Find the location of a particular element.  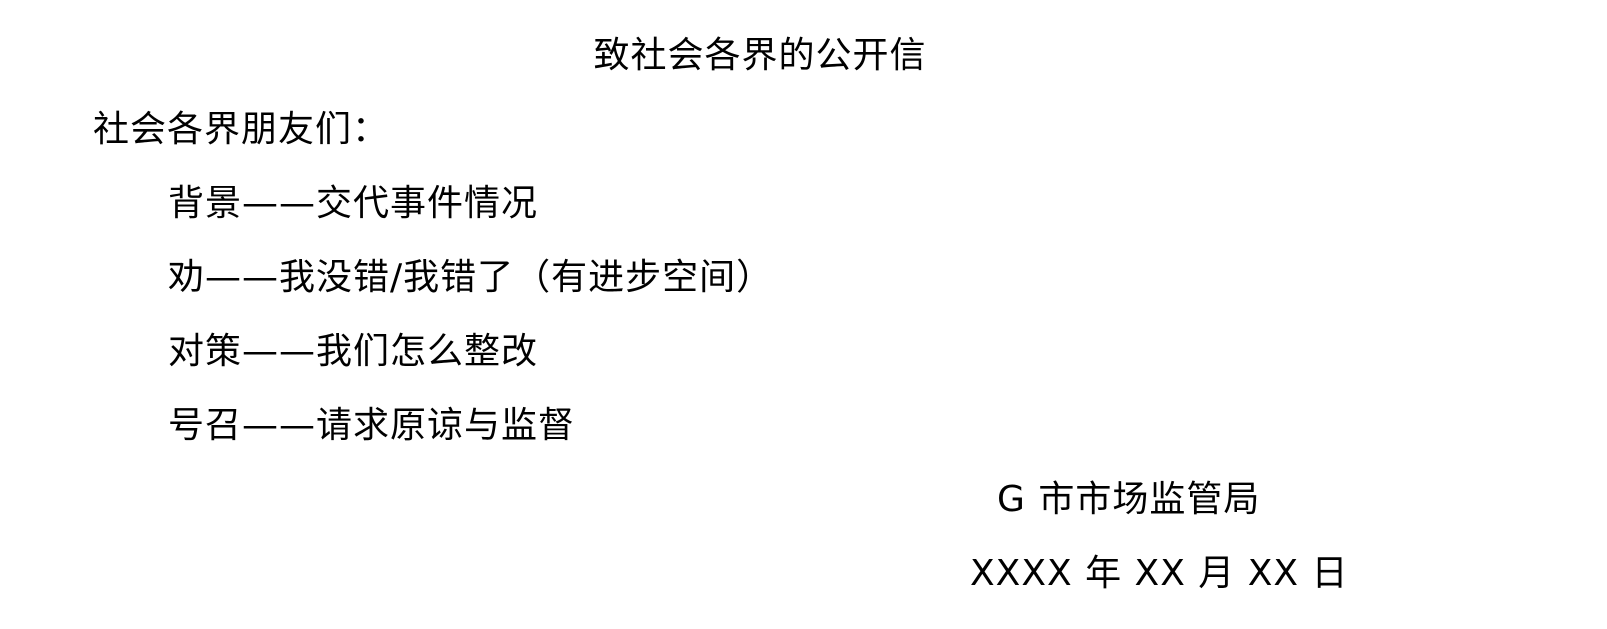

outline-item-background: 背景——交代事件情况 is located at coordinates (353, 203).